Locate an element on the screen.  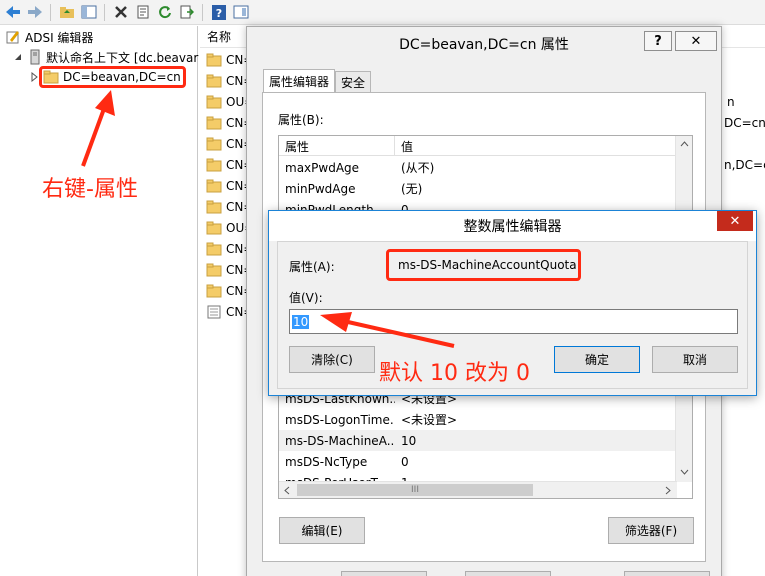
adsi-editor-icon is located at coordinates (12, 37).